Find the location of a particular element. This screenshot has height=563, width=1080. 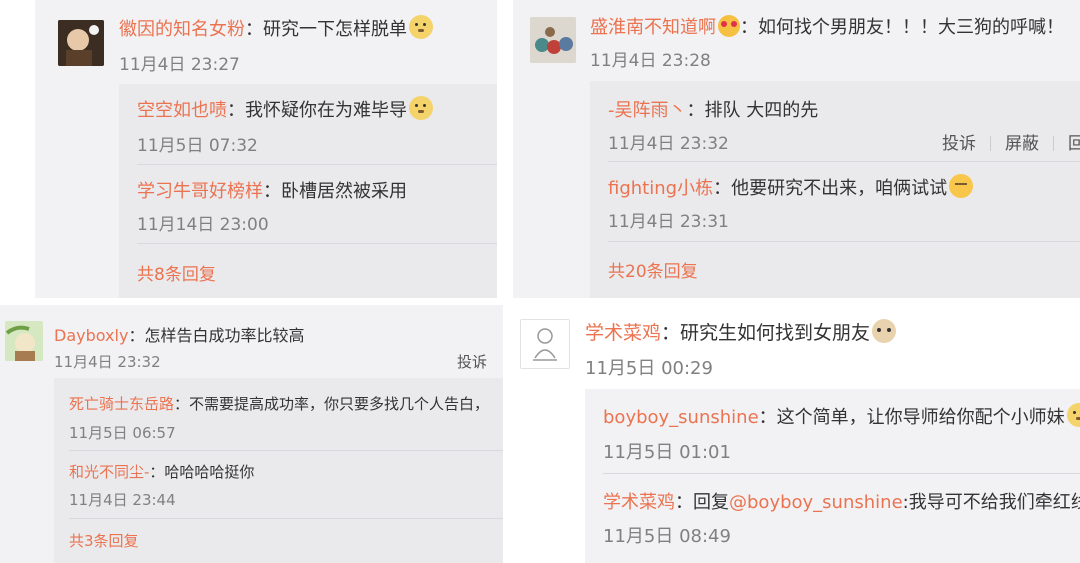

reply-actions: 投诉 屏蔽 回 is located at coordinates (1011, 141).